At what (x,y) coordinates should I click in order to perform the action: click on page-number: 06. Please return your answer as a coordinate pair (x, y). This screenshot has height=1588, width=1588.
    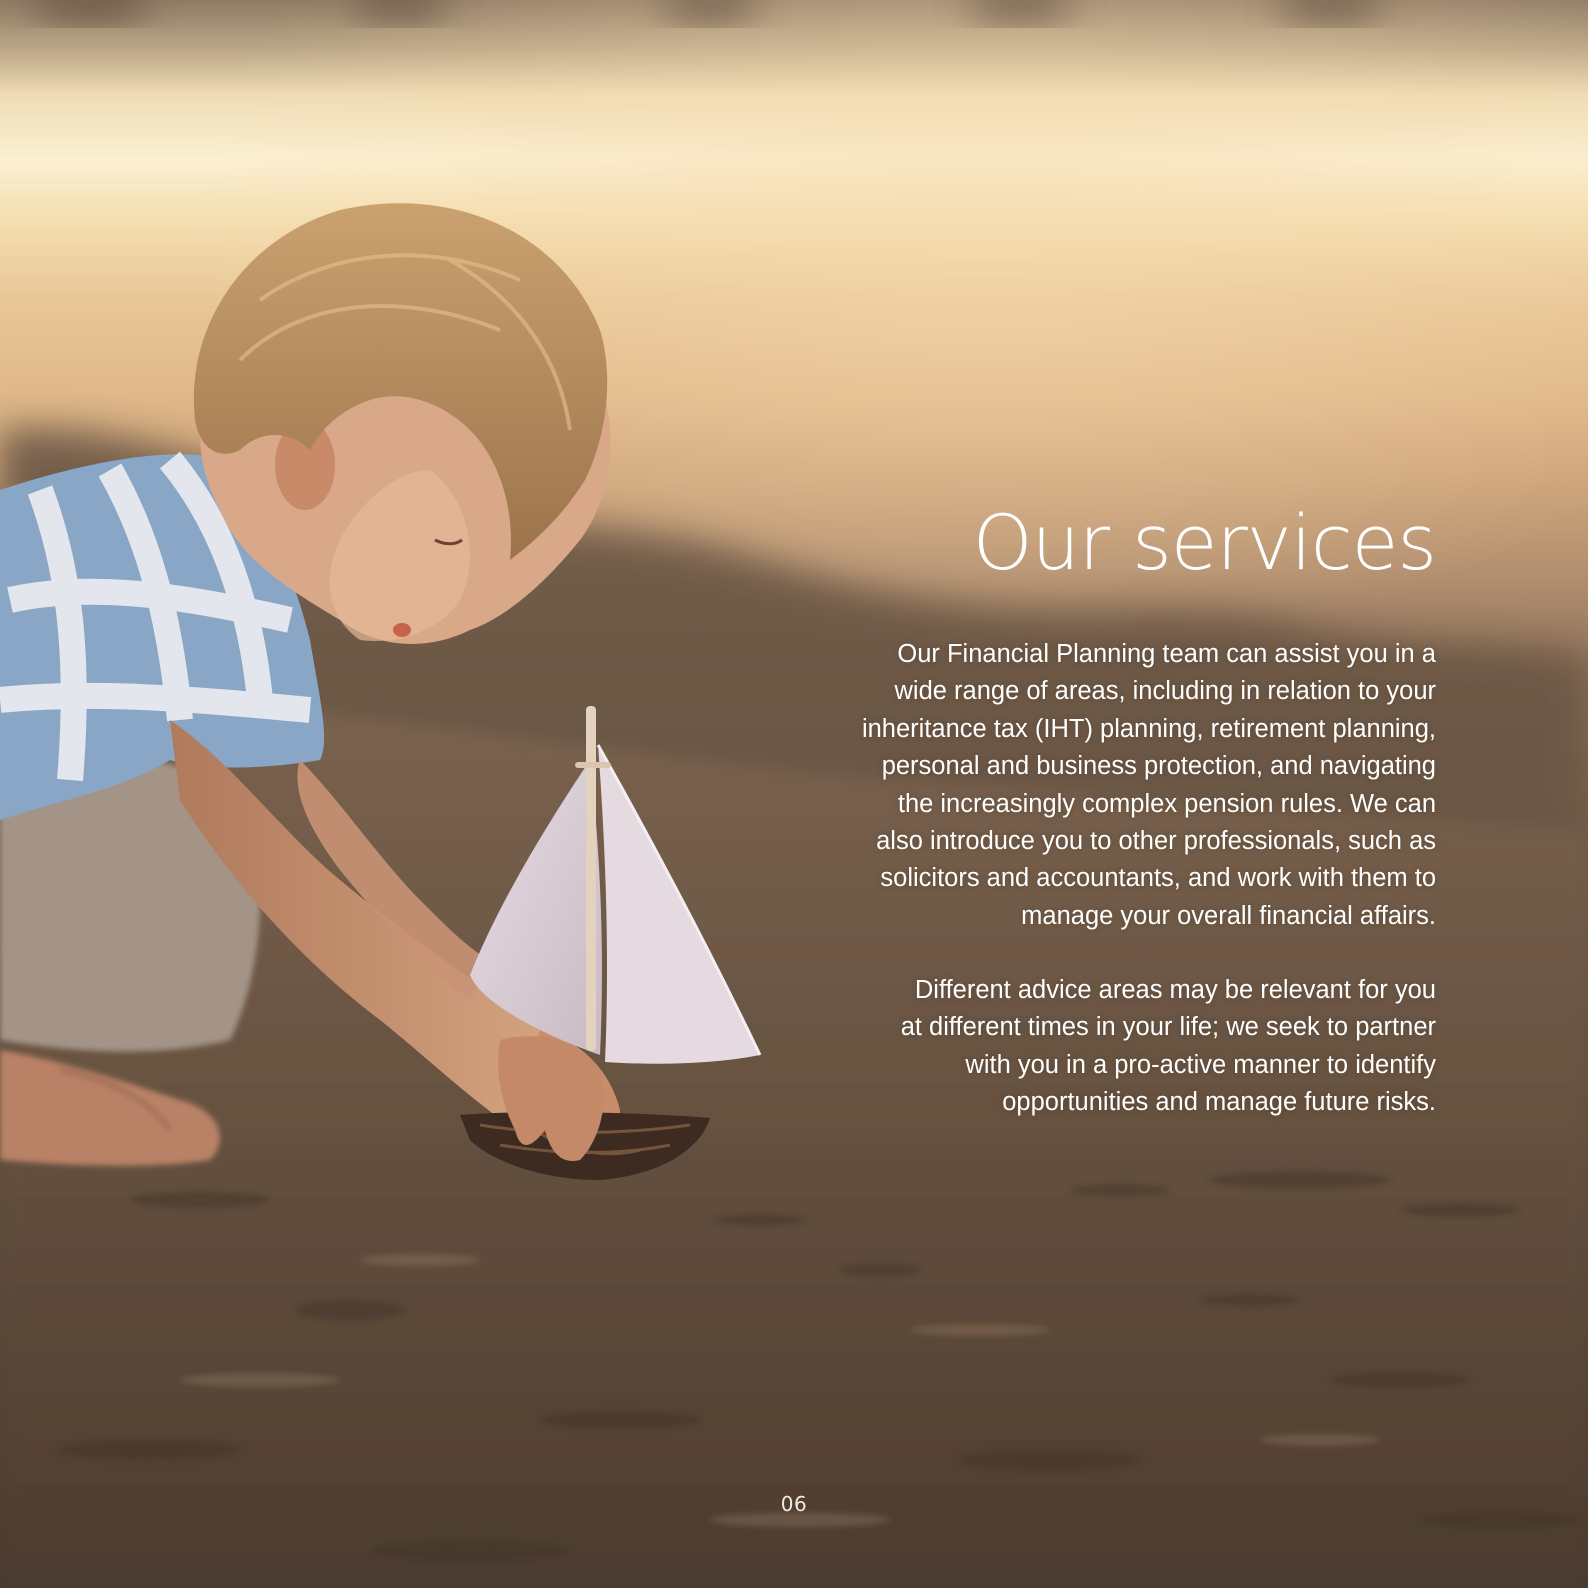
    Looking at the image, I should click on (794, 1504).